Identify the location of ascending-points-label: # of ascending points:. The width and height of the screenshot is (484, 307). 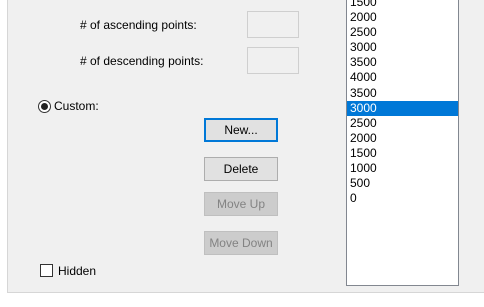
(138, 25).